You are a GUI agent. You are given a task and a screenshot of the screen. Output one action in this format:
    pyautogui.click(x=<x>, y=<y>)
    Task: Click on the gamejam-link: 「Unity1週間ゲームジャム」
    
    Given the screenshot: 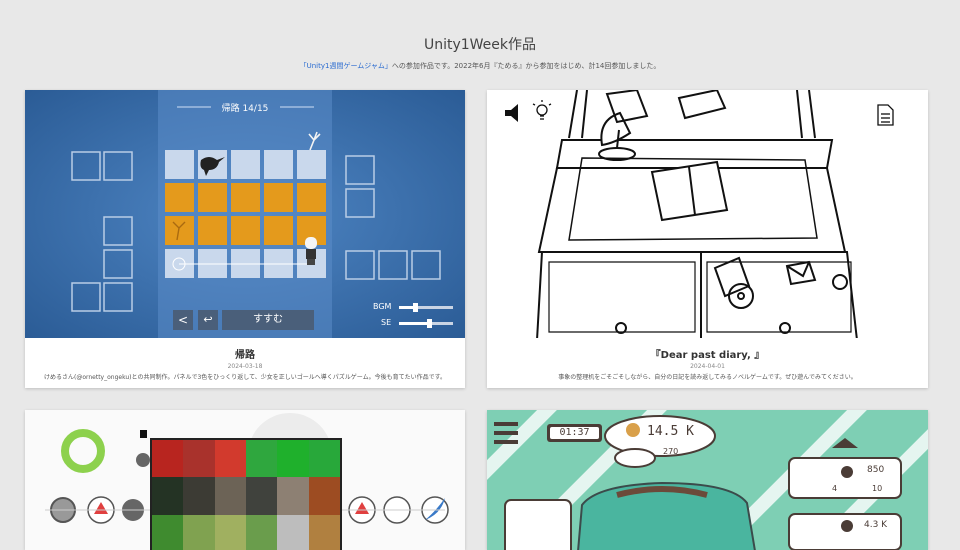 What is the action you would take?
    pyautogui.click(x=346, y=66)
    